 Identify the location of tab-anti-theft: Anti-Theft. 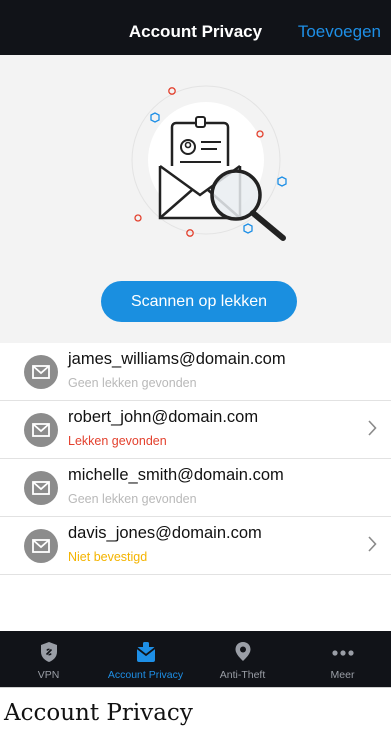
(242, 659).